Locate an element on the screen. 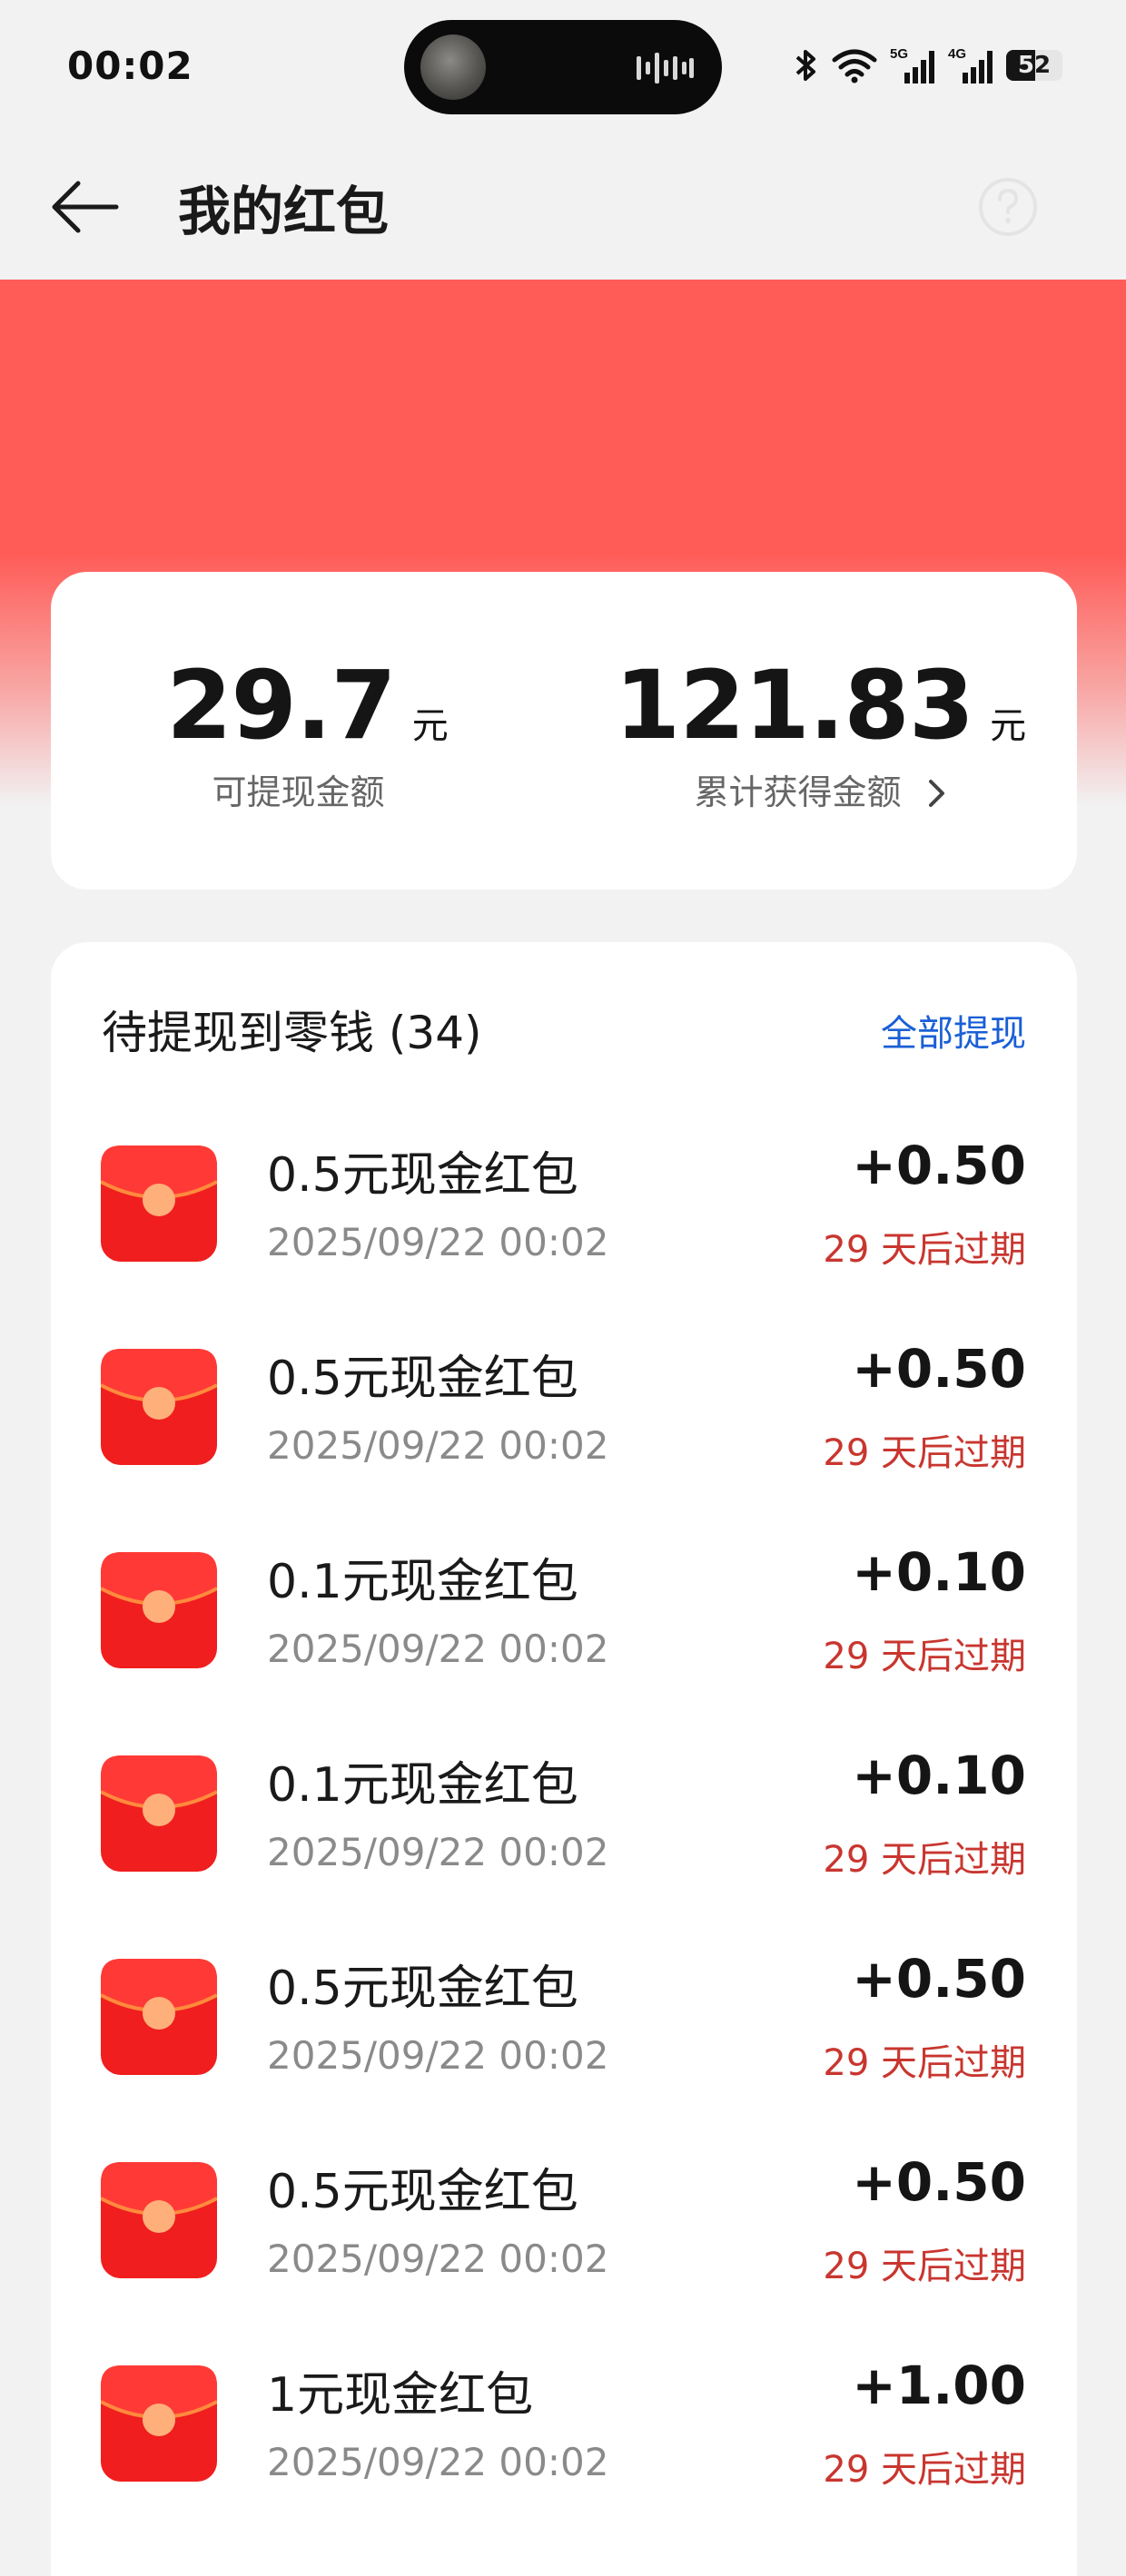 This screenshot has height=2576, width=1126. dynamic-island is located at coordinates (563, 67).